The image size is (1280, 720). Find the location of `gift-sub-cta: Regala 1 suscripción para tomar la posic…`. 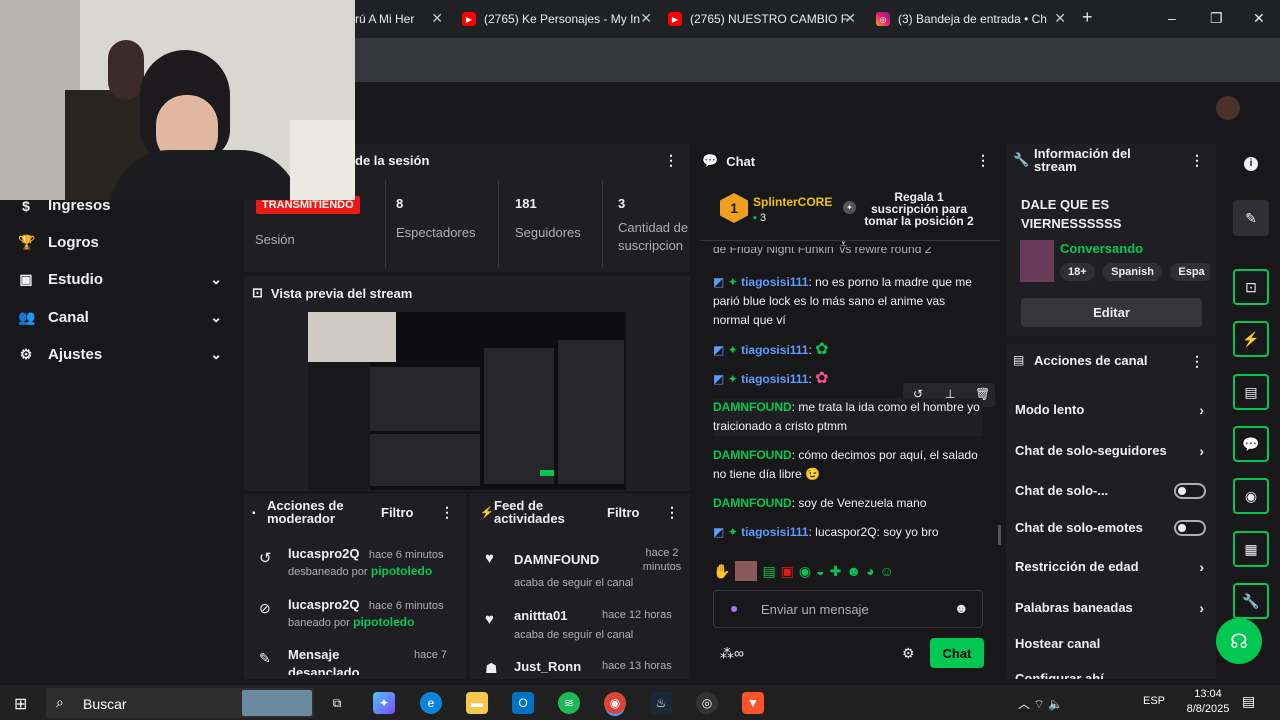

gift-sub-cta: Regala 1 suscripción para tomar la posic… is located at coordinates (919, 209).